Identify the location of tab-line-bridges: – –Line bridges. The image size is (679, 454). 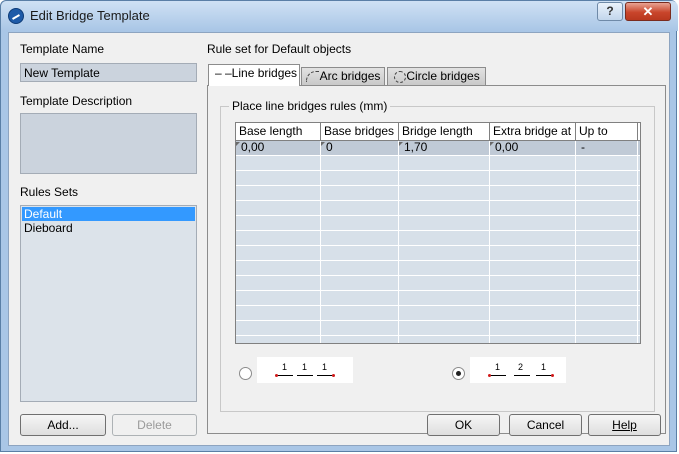
(254, 75).